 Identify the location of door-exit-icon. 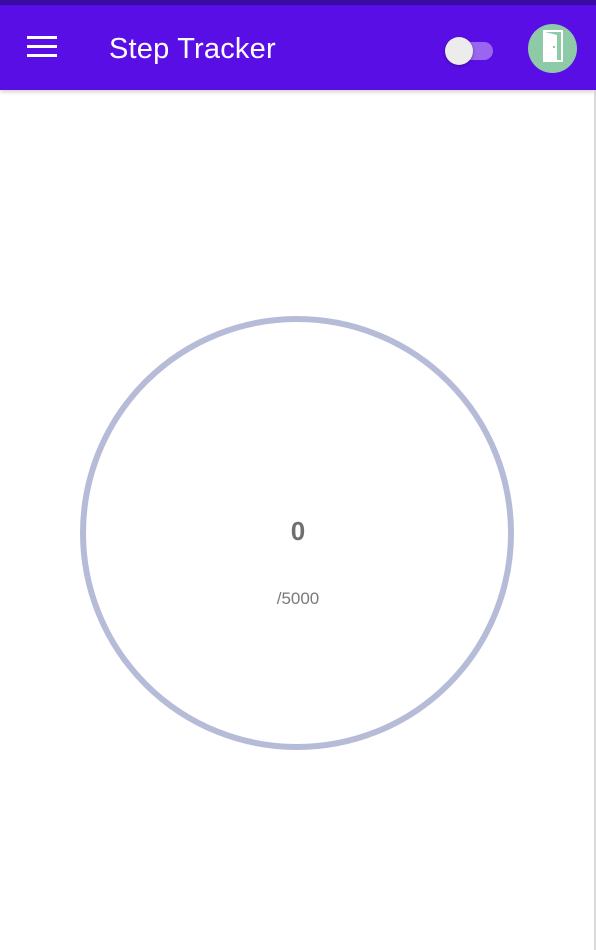
(553, 48).